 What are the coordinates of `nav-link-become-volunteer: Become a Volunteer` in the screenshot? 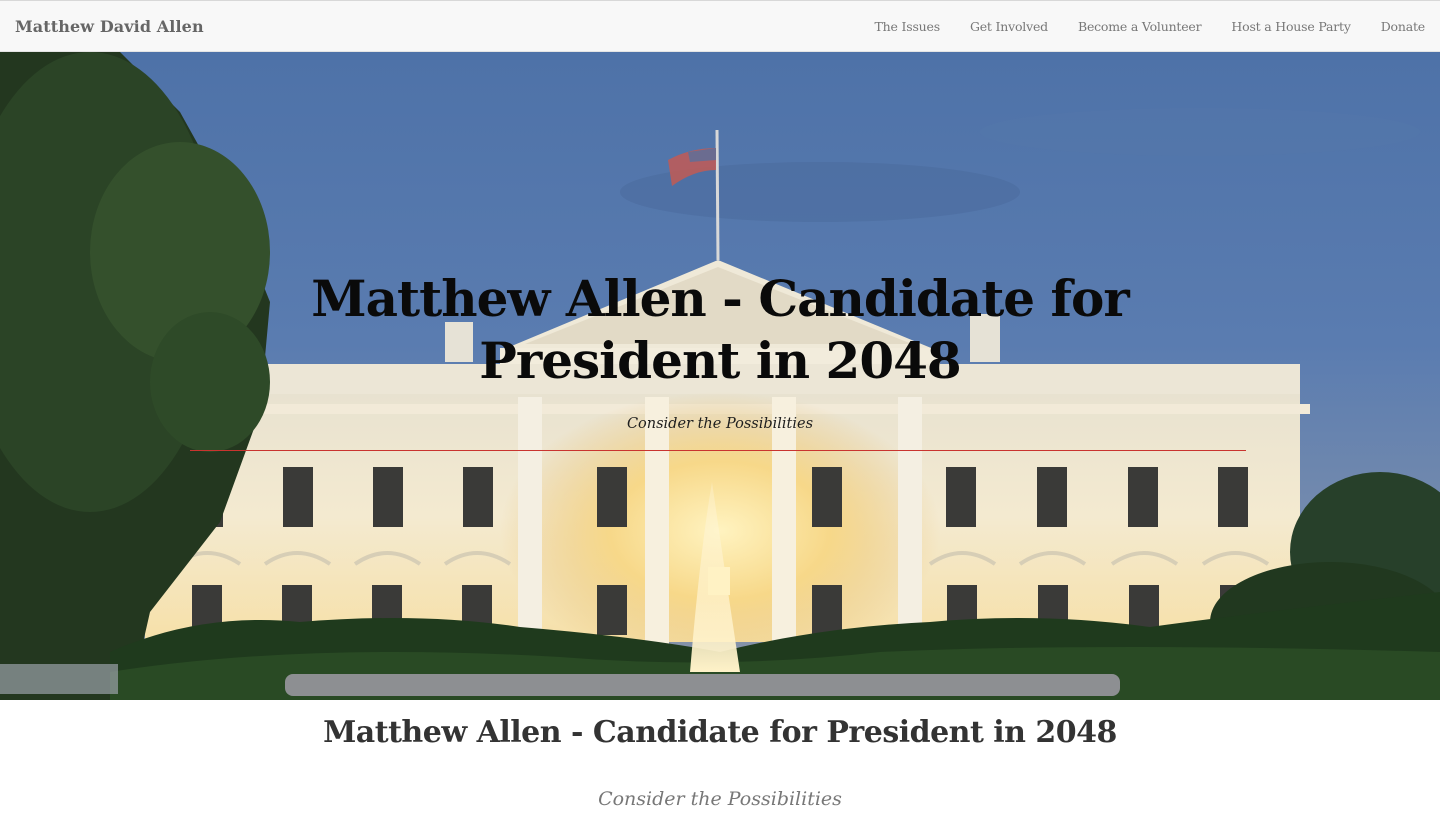 It's located at (1139, 26).